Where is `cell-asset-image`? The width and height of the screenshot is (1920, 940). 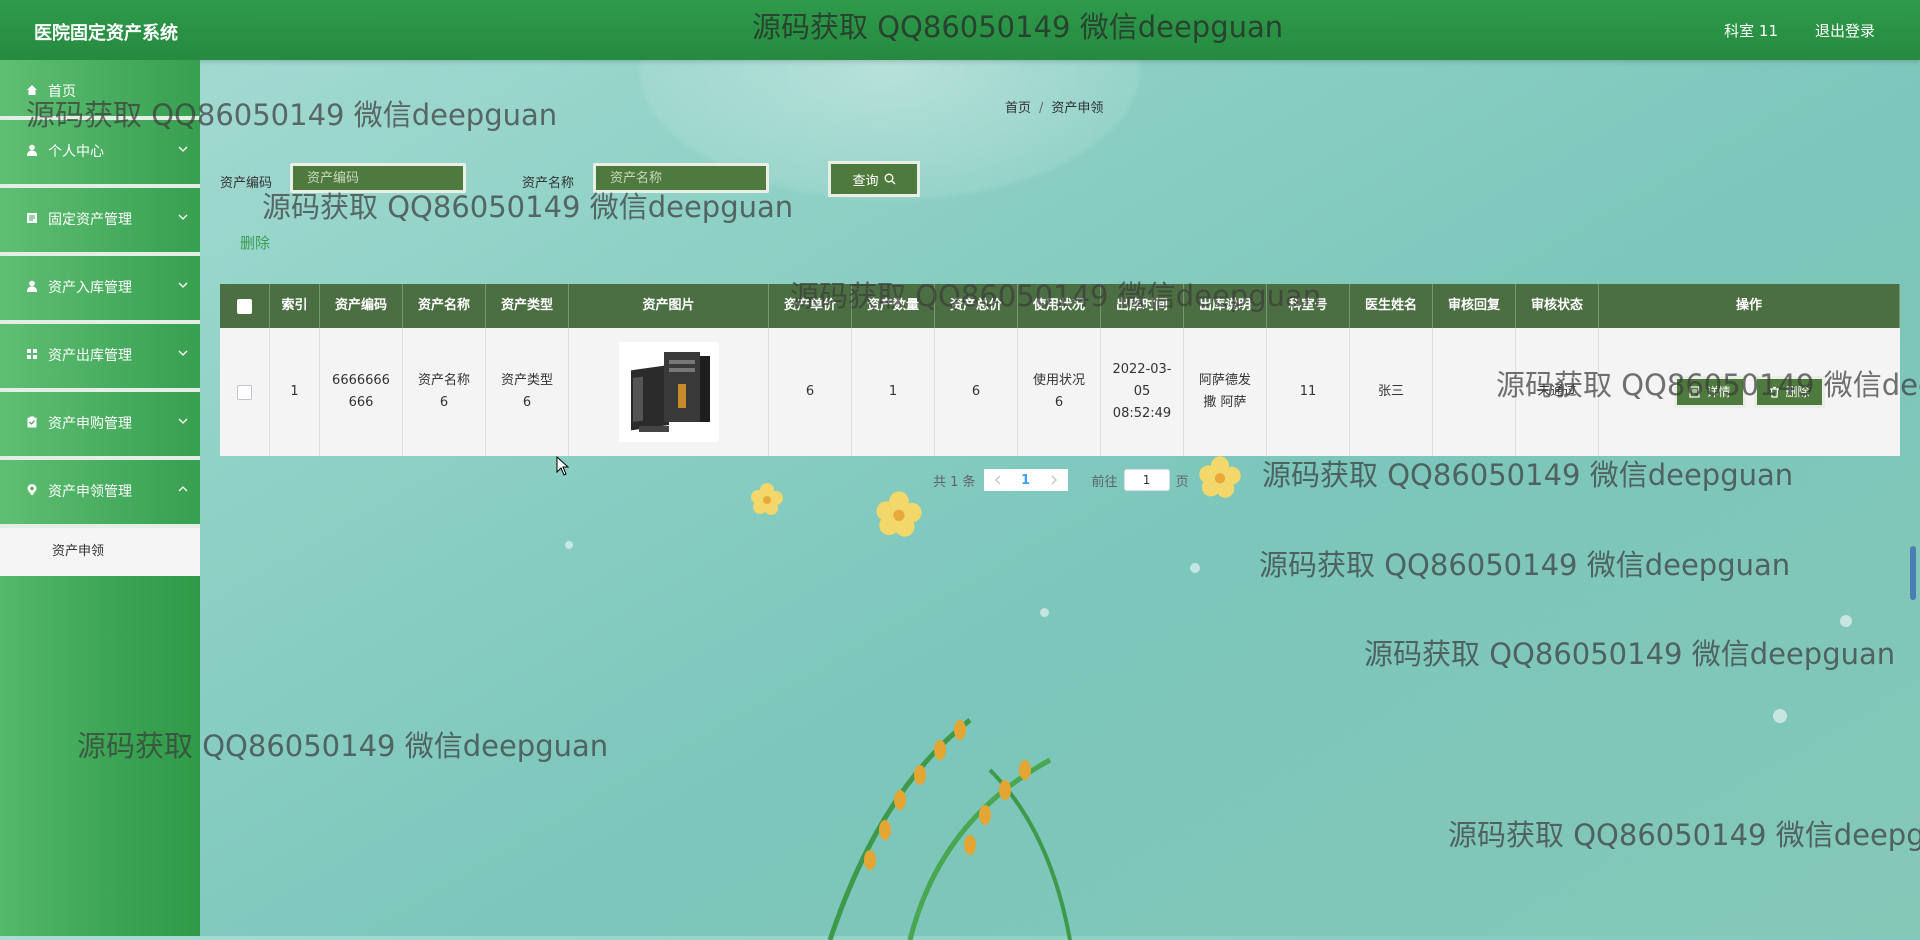
cell-asset-image is located at coordinates (669, 392).